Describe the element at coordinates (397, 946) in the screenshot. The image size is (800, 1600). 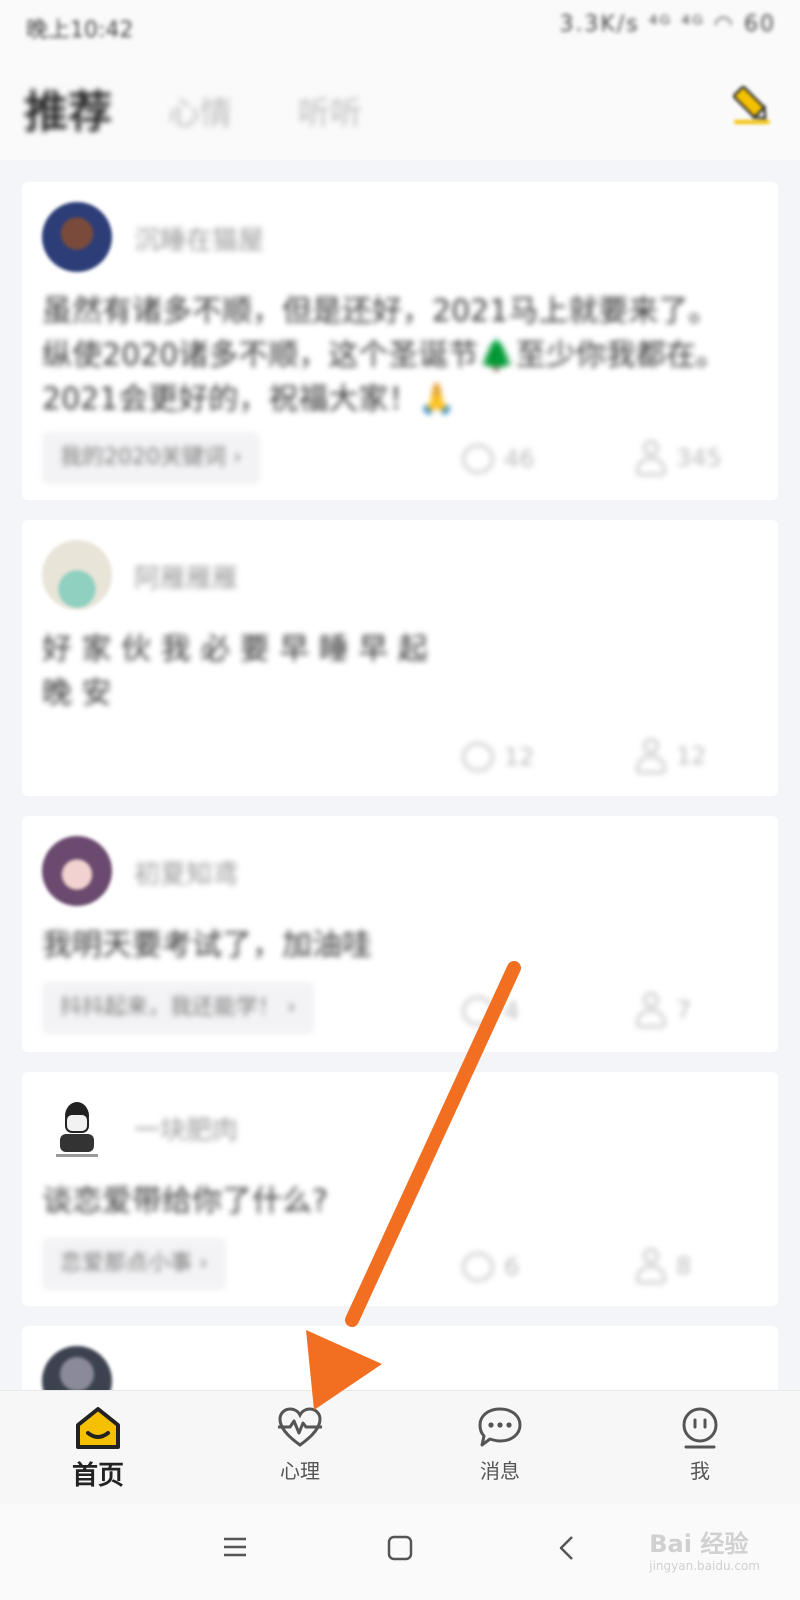
I see `post-text: 我明天要考试了，加油哇` at that location.